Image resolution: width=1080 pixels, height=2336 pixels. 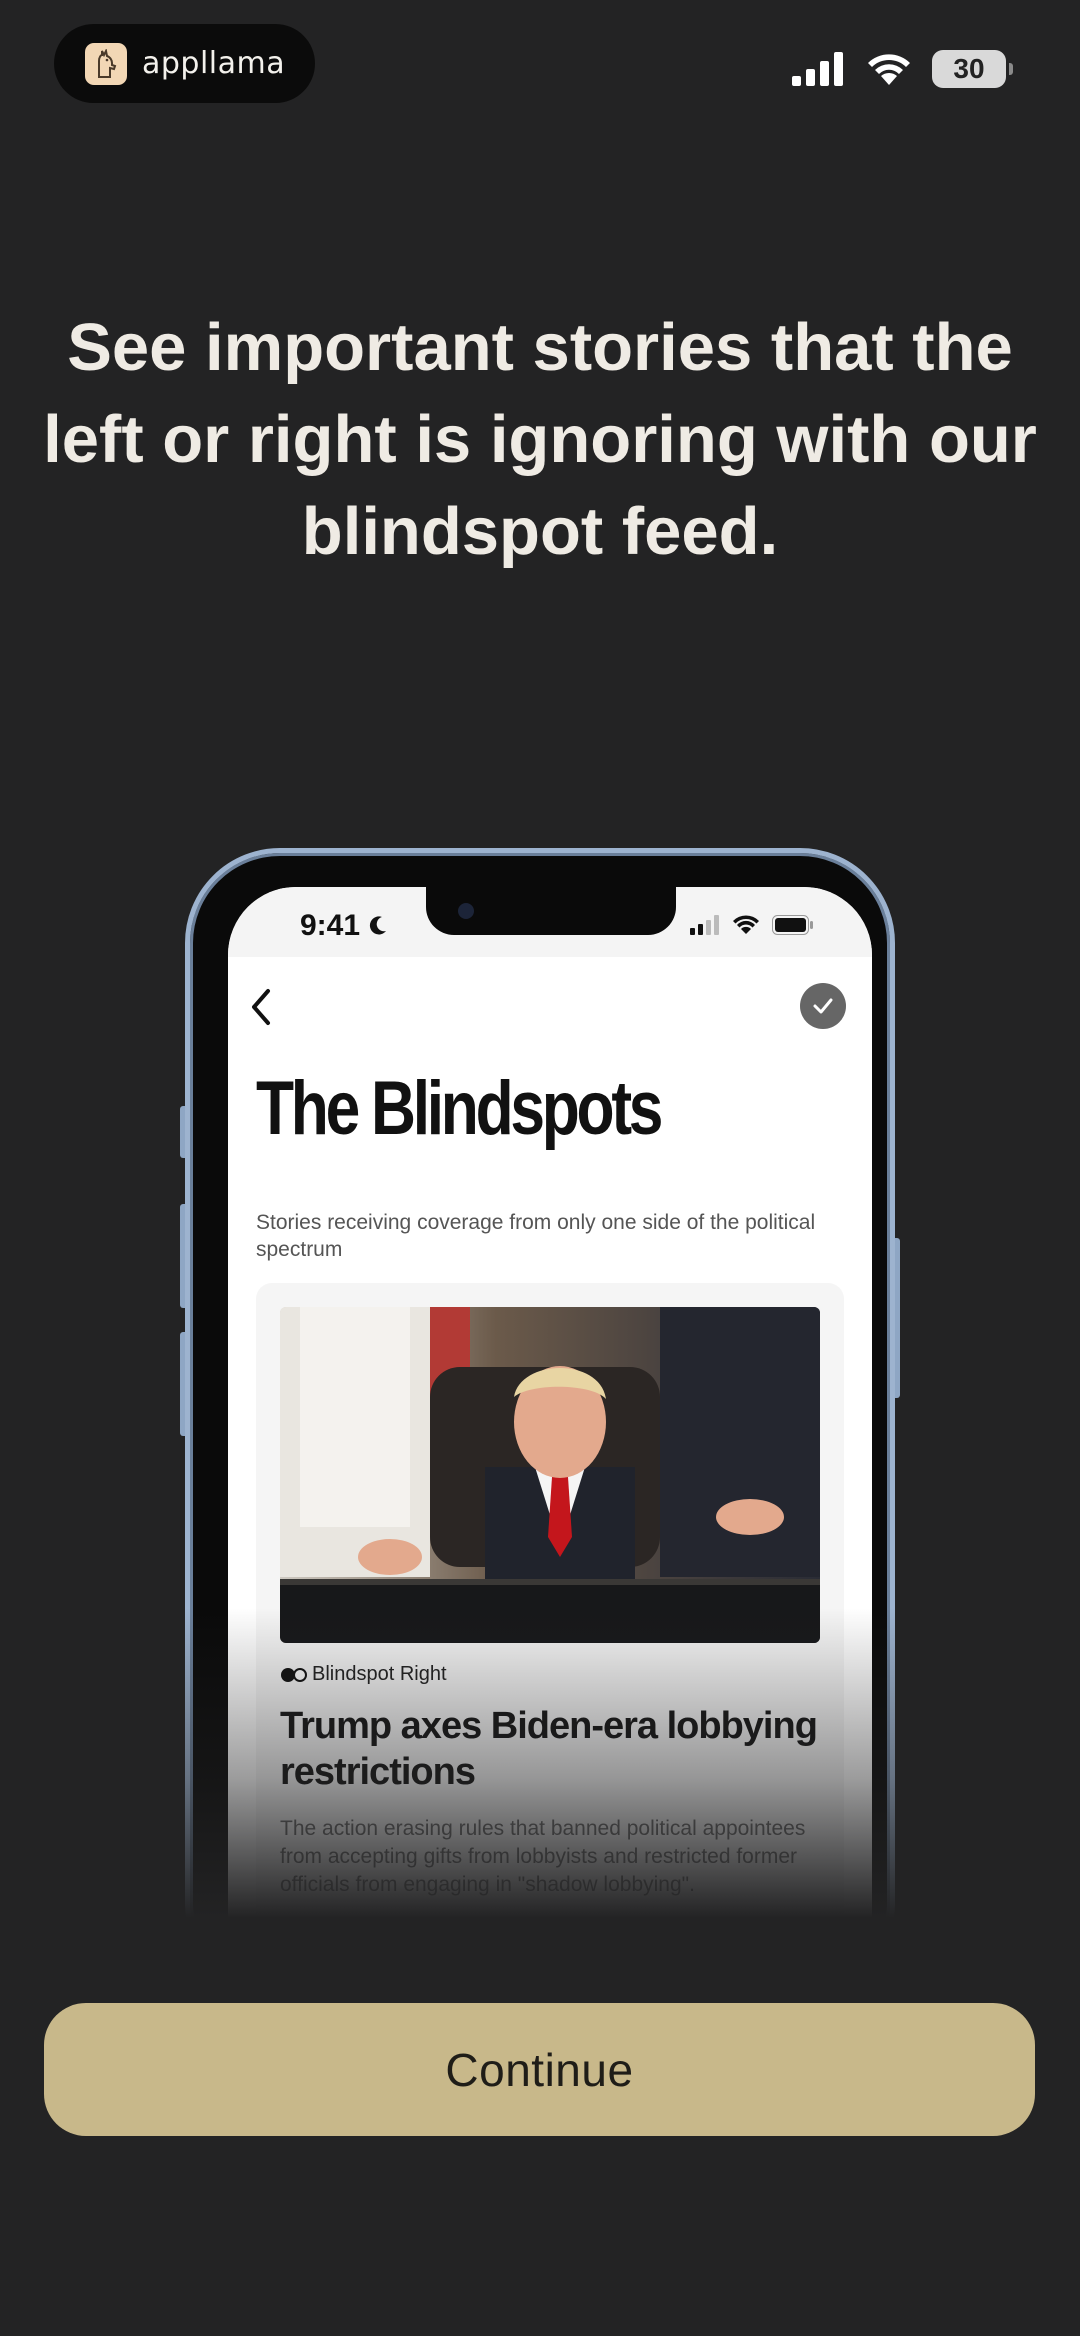 I want to click on inner-battery-icon, so click(x=792, y=925).